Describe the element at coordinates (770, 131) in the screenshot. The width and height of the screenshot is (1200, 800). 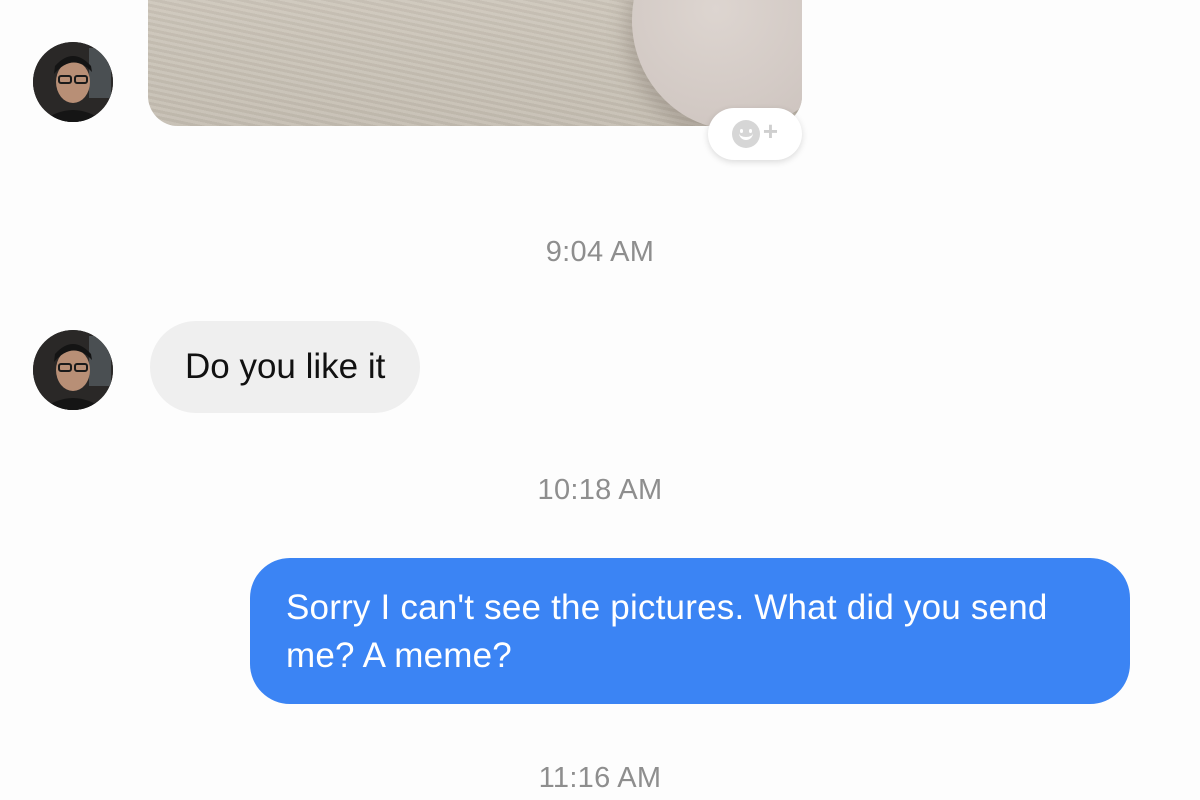
I see `plus-icon: +` at that location.